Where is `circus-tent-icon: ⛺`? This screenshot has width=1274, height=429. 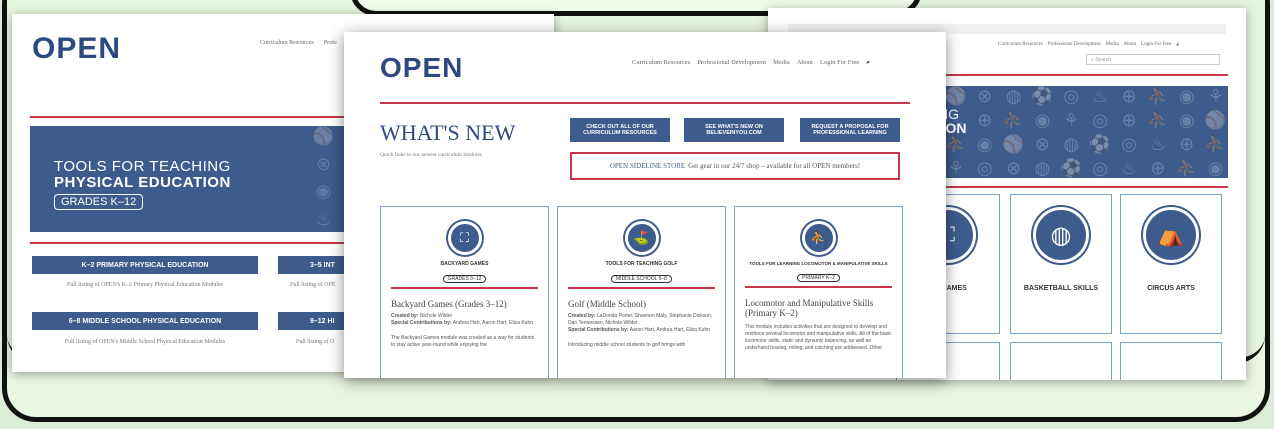
circus-tent-icon: ⛺ is located at coordinates (1171, 235).